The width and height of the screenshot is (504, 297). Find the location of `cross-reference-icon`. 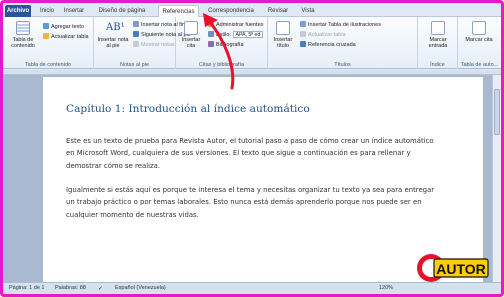

cross-reference-icon is located at coordinates (303, 44).